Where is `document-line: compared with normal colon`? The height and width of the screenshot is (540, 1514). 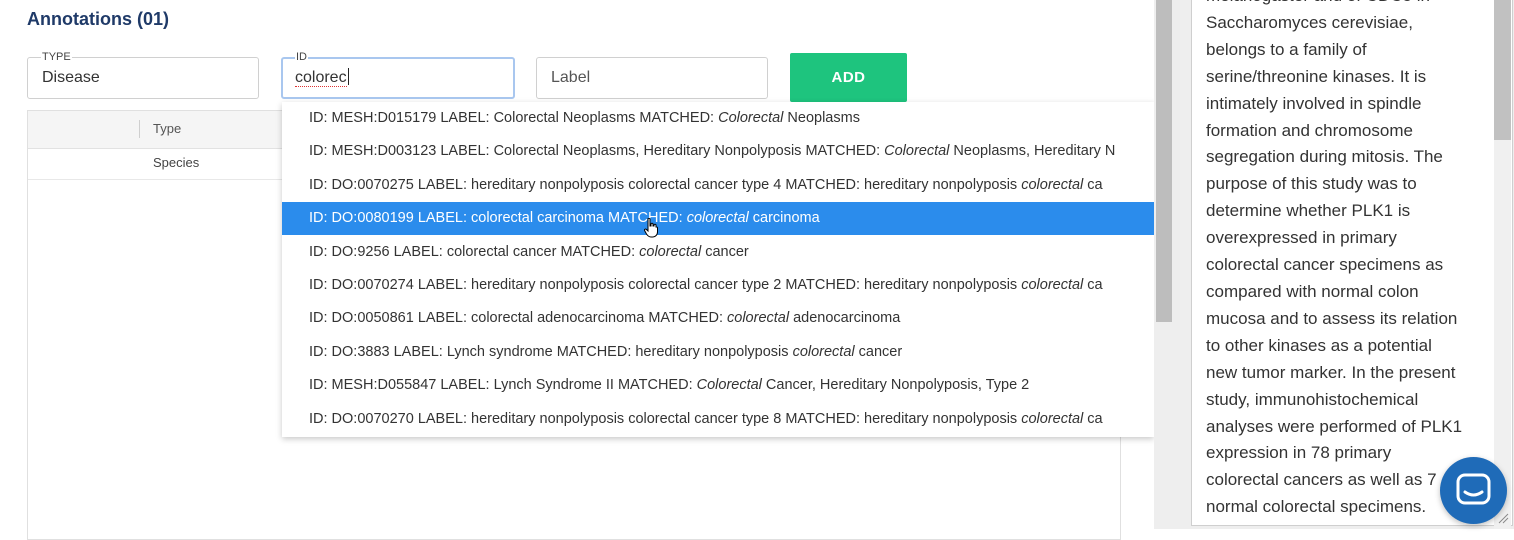 document-line: compared with normal colon is located at coordinates (1312, 291).